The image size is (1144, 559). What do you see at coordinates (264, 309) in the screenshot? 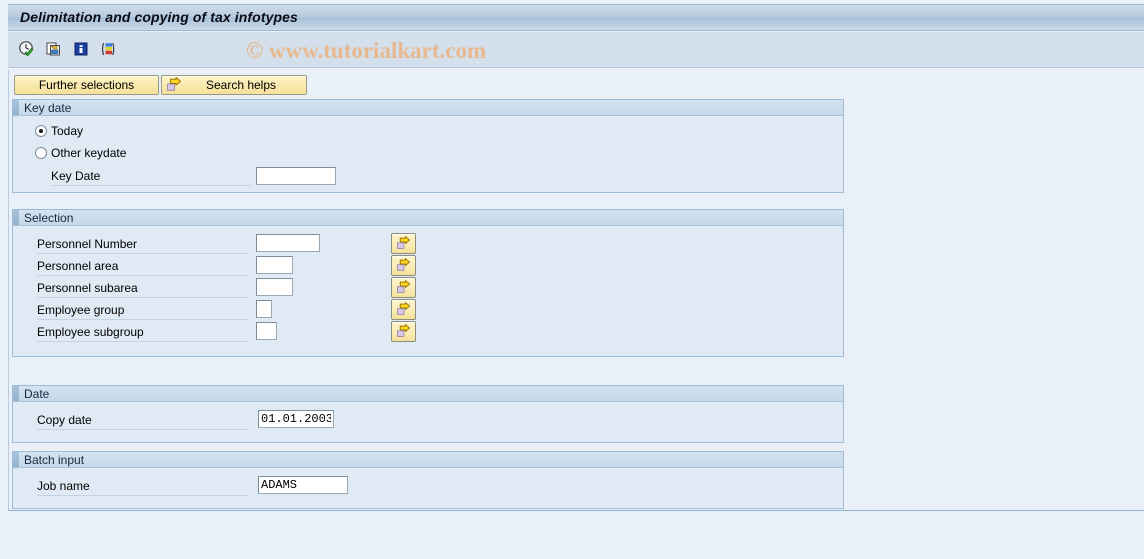
I see `employee-group-input` at bounding box center [264, 309].